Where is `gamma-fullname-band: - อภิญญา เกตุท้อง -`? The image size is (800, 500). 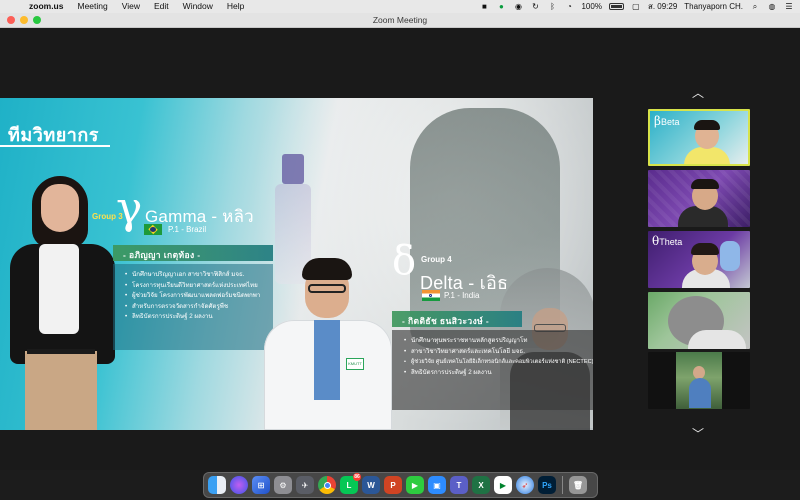 gamma-fullname-band: - อภิญญา เกตุท้อง - is located at coordinates (193, 253).